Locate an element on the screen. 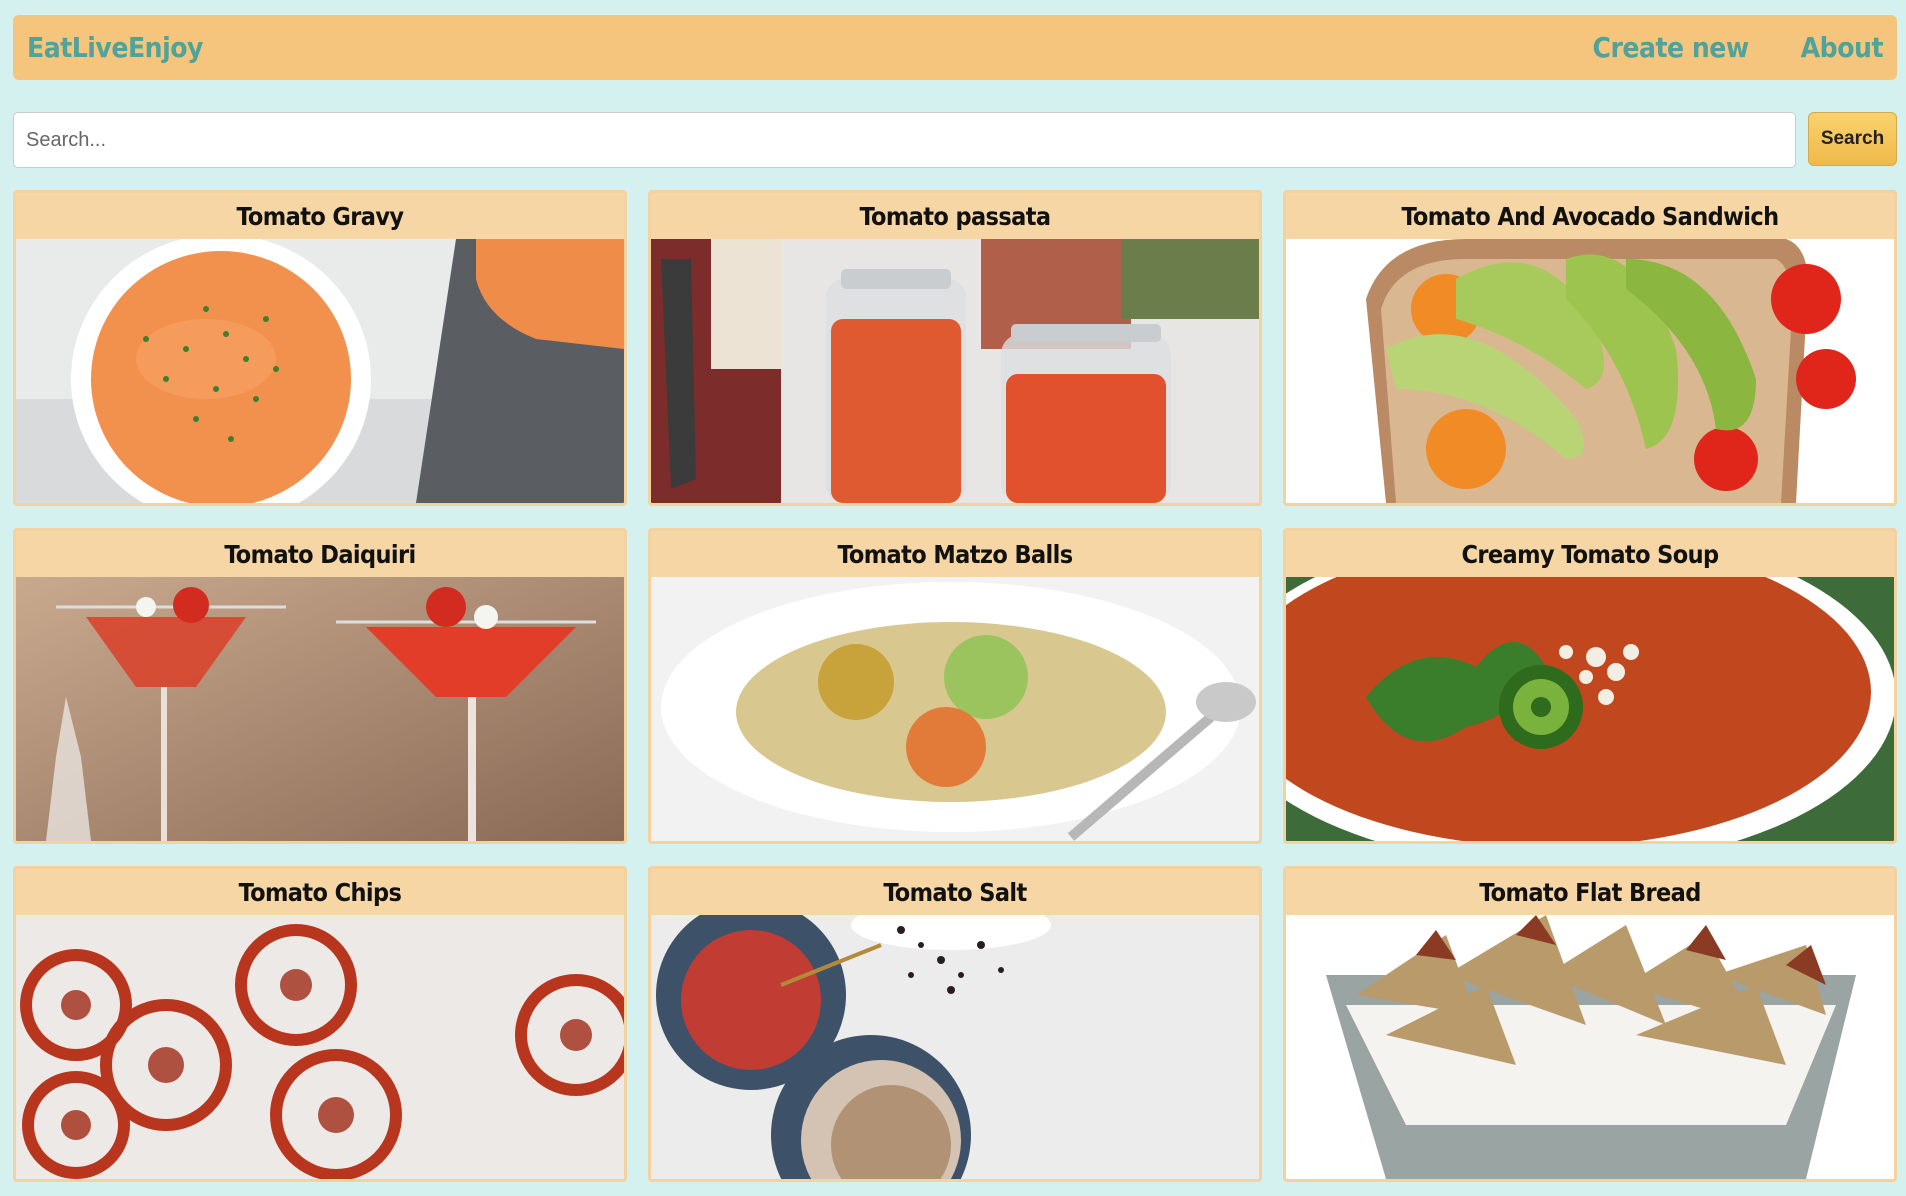  recipe-title: Tomato Salt is located at coordinates (955, 892).